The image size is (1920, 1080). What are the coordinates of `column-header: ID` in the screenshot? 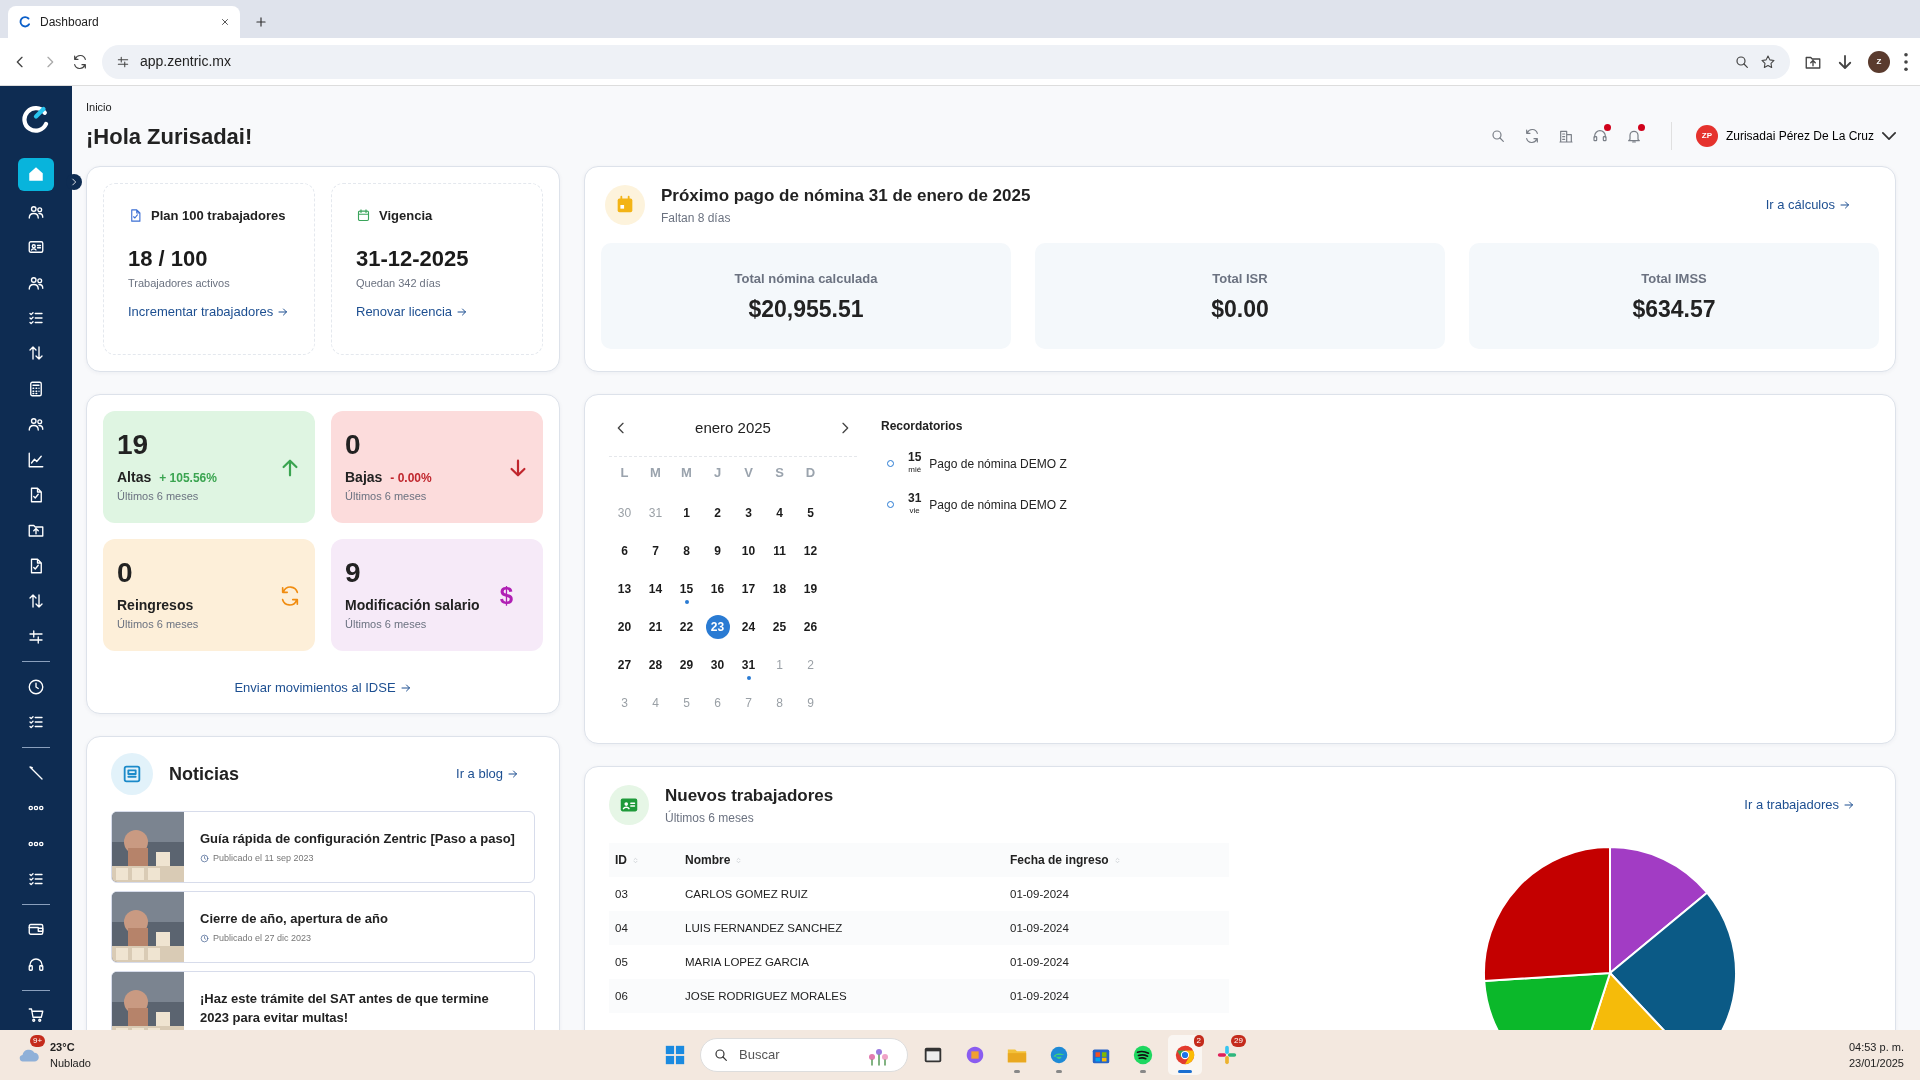 It's located at (644, 859).